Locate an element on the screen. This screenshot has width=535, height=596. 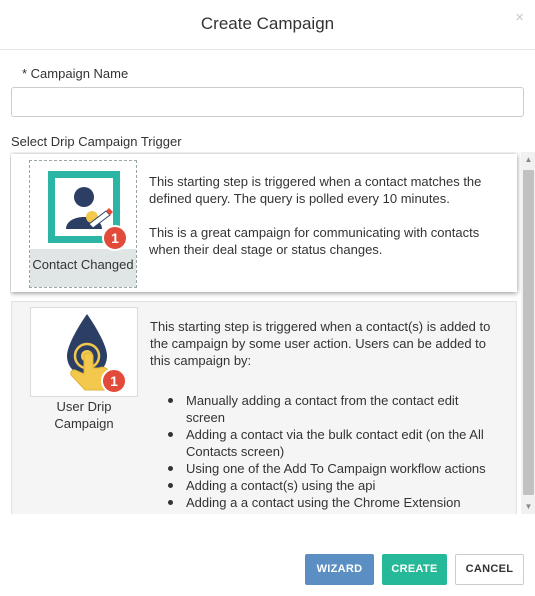
dialog-header: Create Campaign × is located at coordinates (267, 25).